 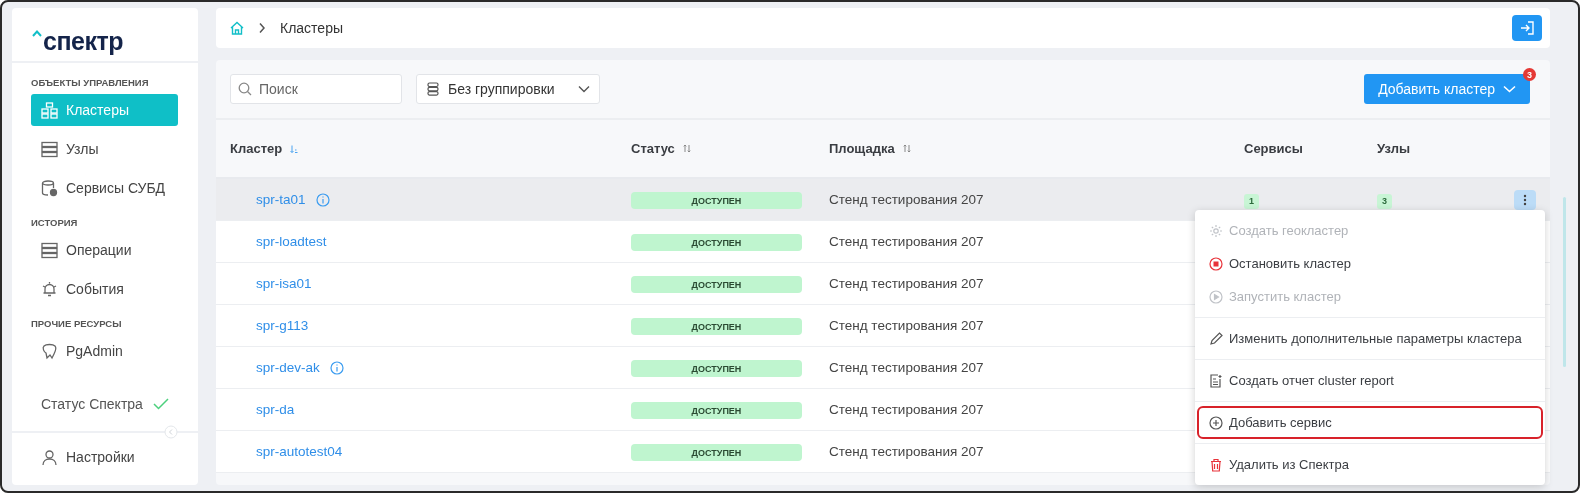 I want to click on logout-icon, so click(x=1527, y=28).